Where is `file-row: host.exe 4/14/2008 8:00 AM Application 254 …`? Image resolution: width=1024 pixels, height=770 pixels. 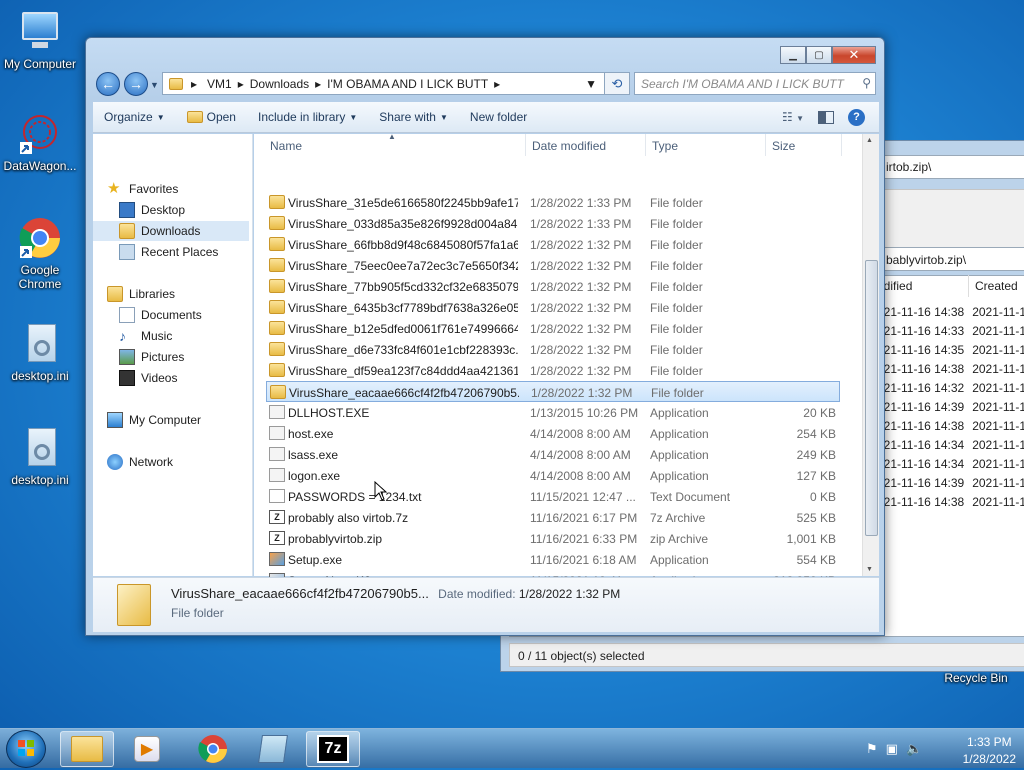
file-row: host.exe 4/14/2008 8:00 AM Application 254 … is located at coordinates (553, 433).